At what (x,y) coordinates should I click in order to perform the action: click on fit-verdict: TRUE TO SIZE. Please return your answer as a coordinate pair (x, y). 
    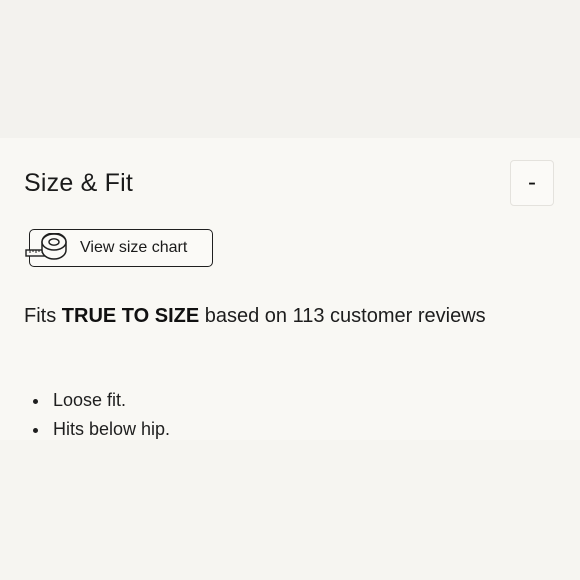
    Looking at the image, I should click on (130, 316).